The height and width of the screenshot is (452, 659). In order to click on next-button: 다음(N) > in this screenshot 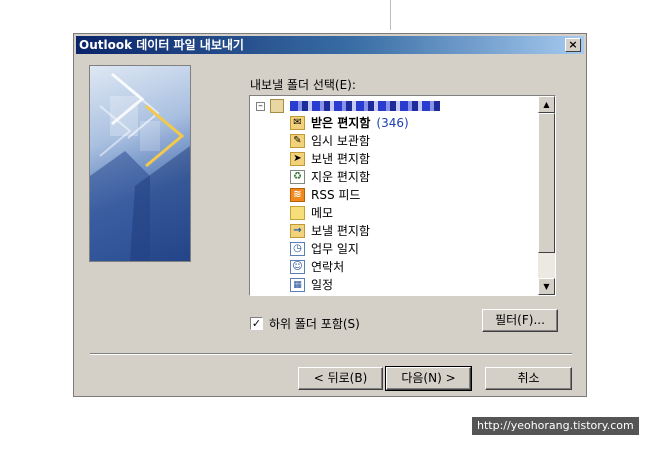, I will do `click(428, 378)`.